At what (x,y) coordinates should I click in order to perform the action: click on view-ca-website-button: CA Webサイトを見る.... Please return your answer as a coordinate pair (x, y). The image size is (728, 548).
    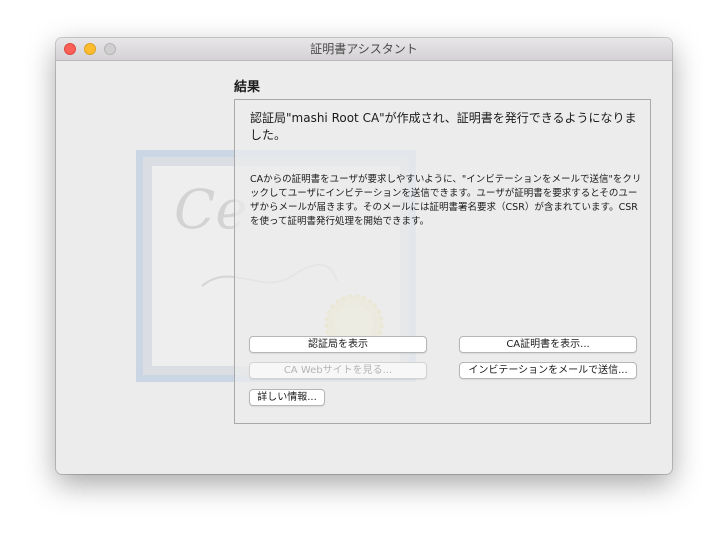
    Looking at the image, I should click on (338, 370).